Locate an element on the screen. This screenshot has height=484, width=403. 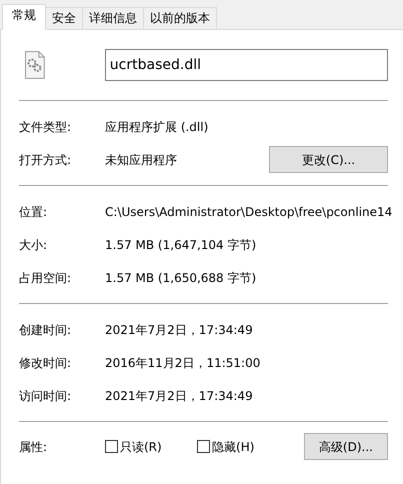
field-label: 文件类型: is located at coordinates (45, 127).